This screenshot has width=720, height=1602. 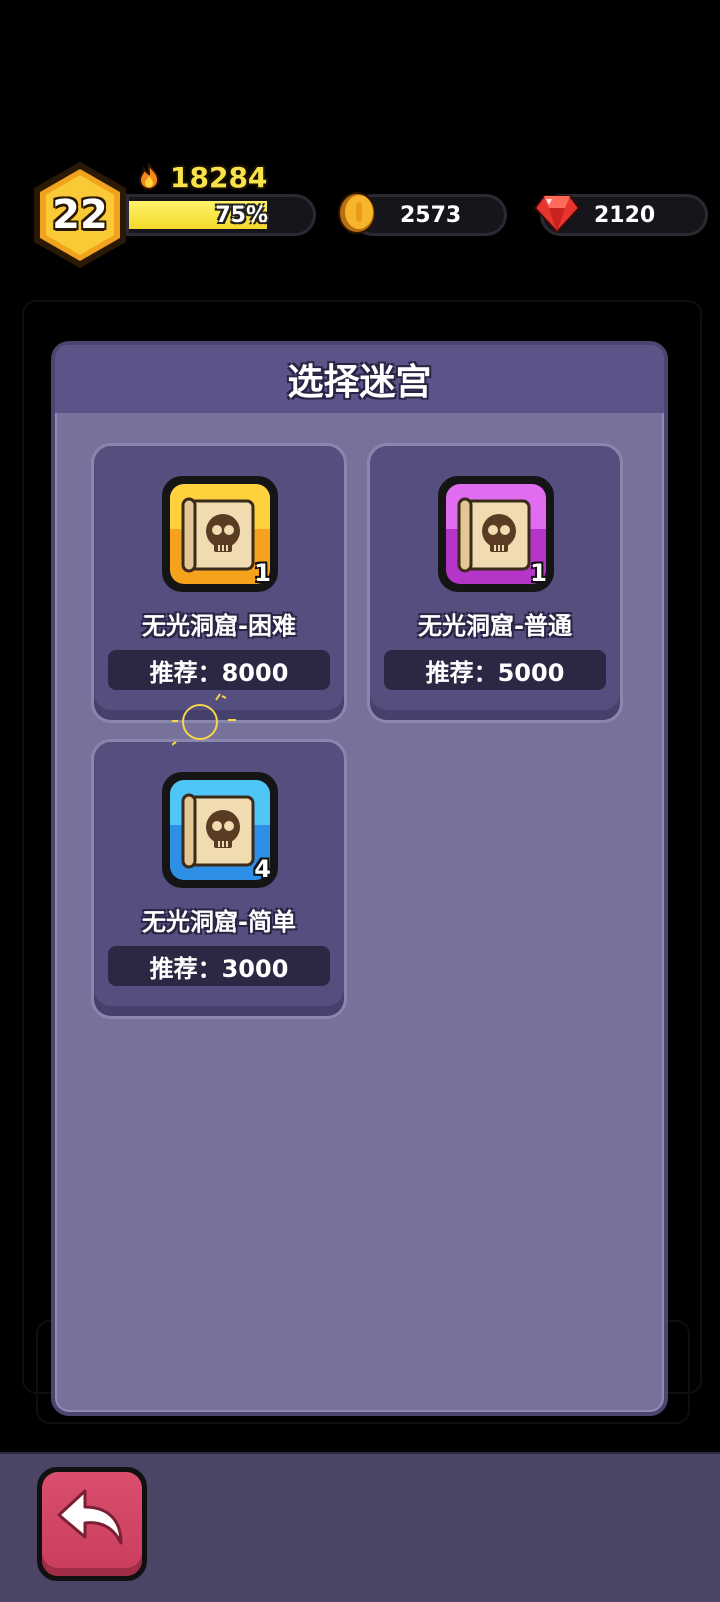 I want to click on maze-name: 无光洞窟-困难, so click(x=219, y=626).